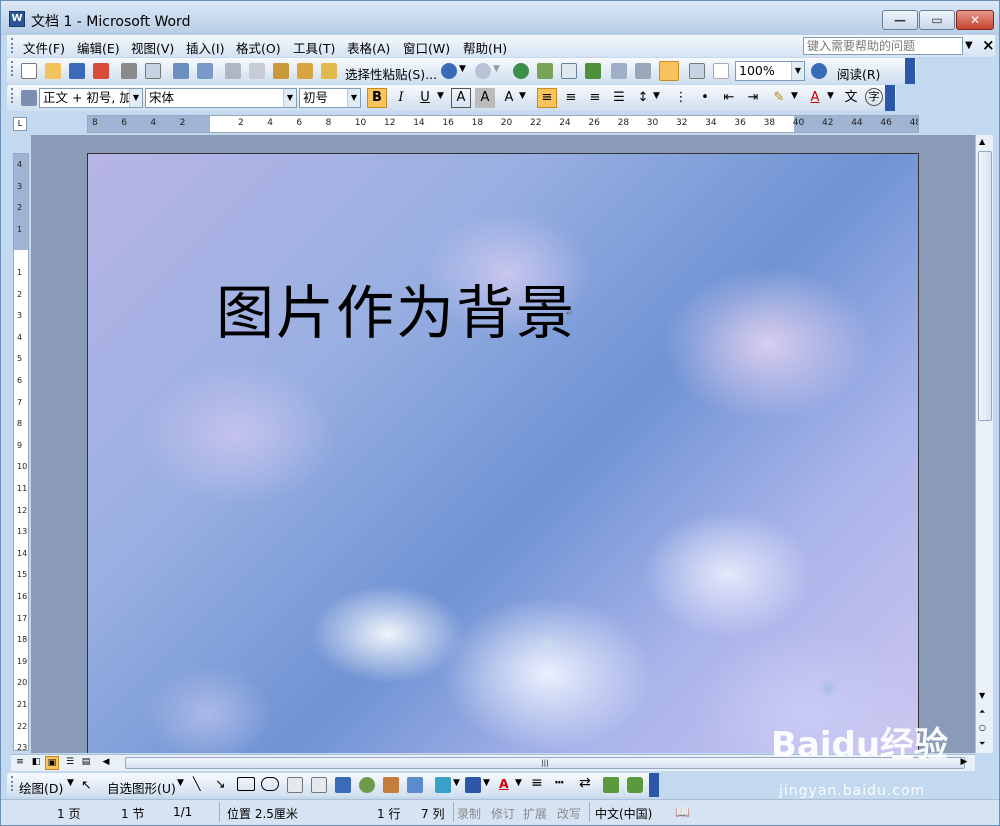 The width and height of the screenshot is (1000, 826). I want to click on menu-edit: 编辑(E), so click(98, 47).